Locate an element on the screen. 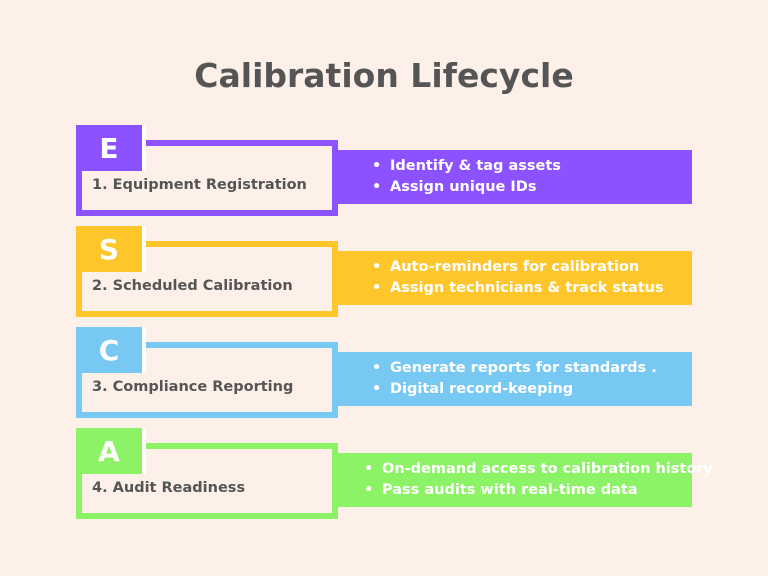 The image size is (768, 576). bullet-item: Assign unique IDs is located at coordinates (466, 187).